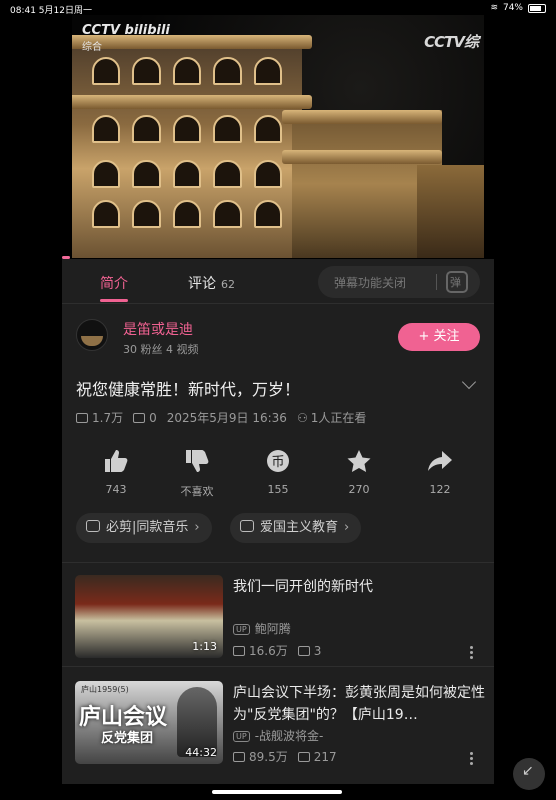 This screenshot has height=800, width=556. What do you see at coordinates (338, 418) in the screenshot?
I see `watching-count: 1人正在看` at bounding box center [338, 418].